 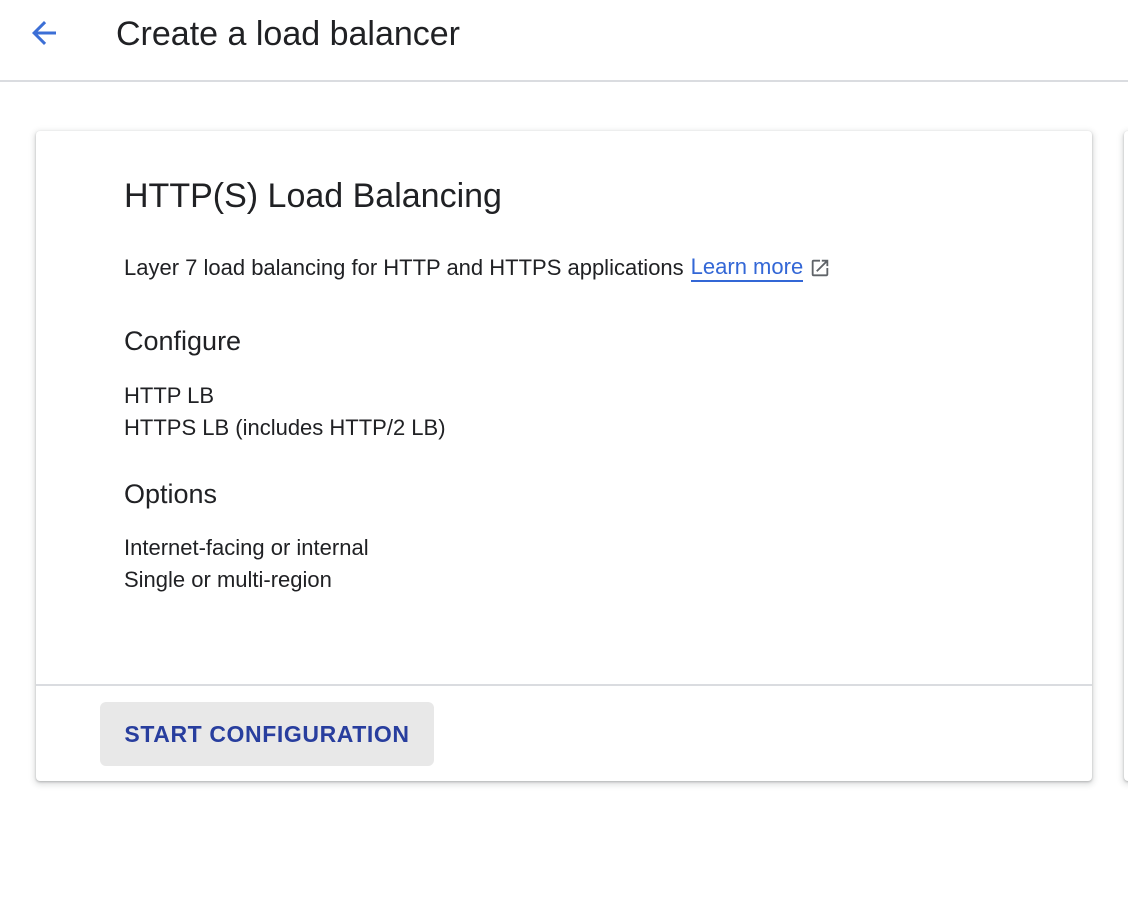 I want to click on back-button, so click(x=44, y=35).